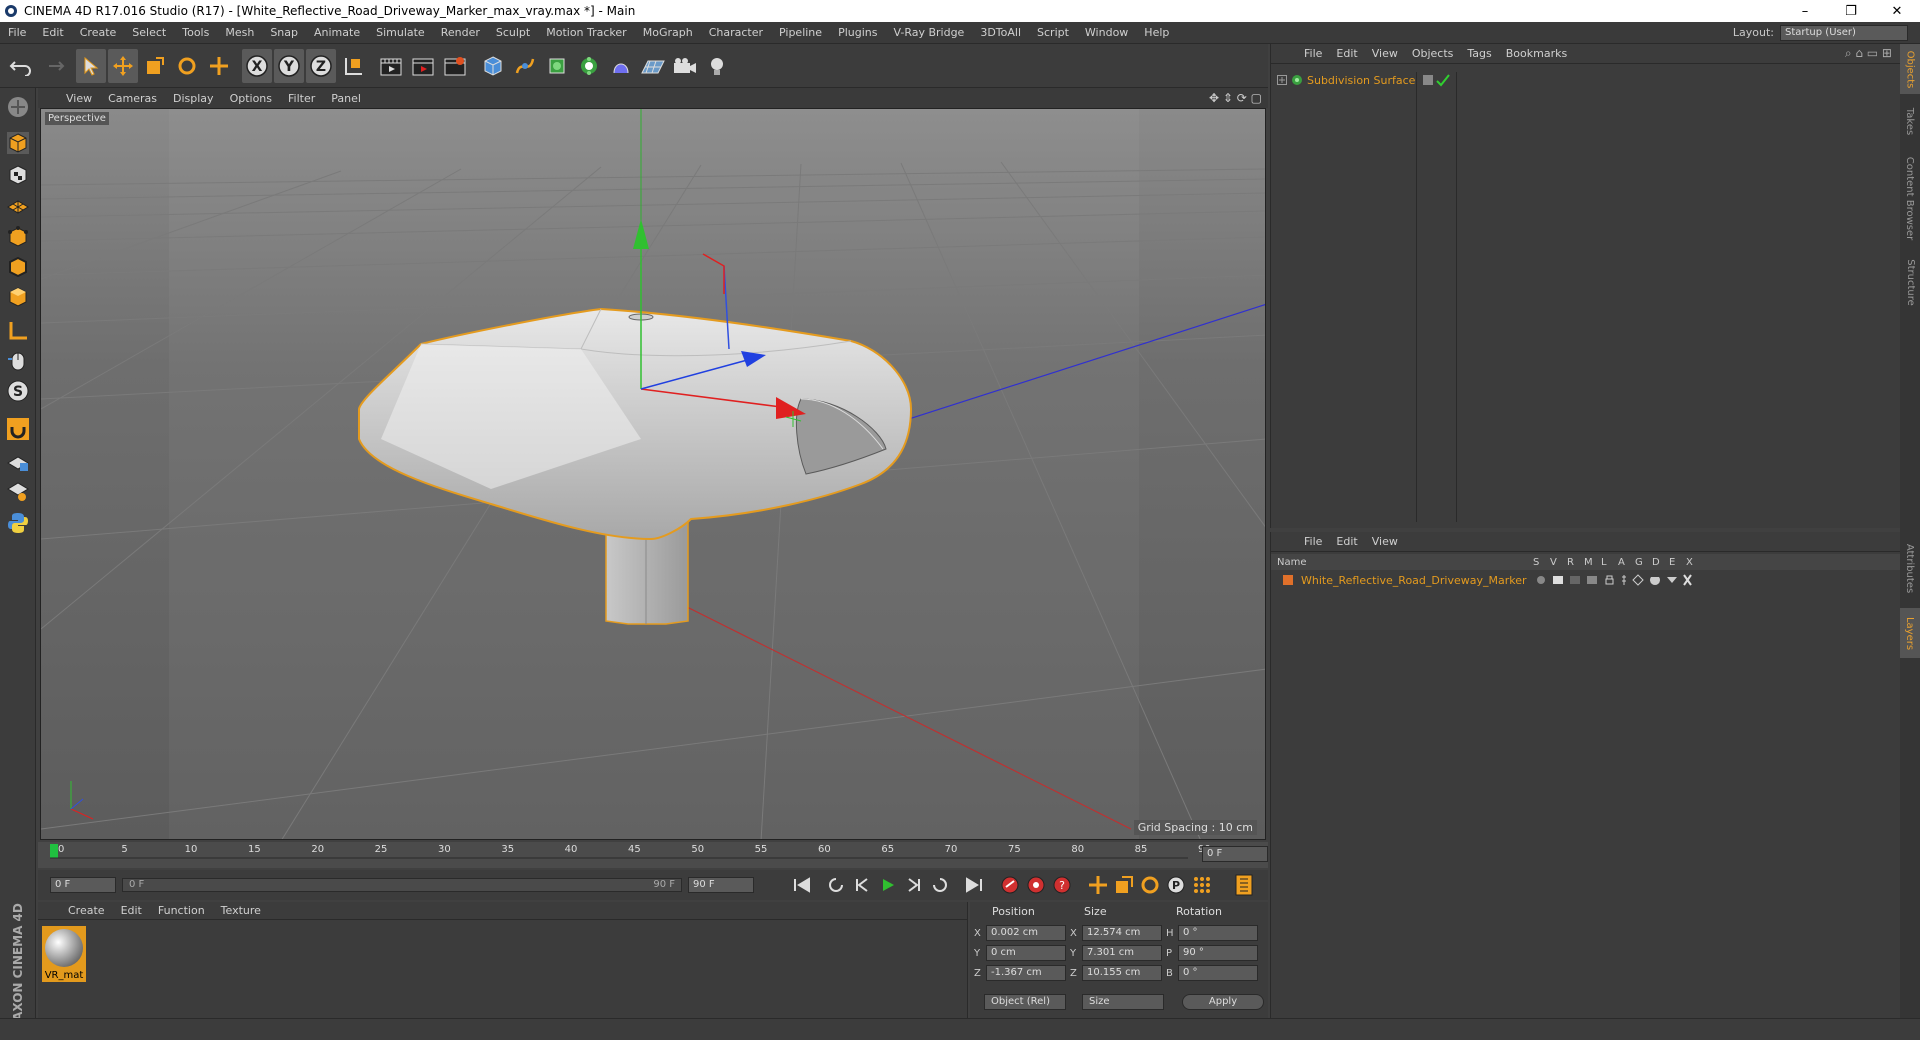 Image resolution: width=1920 pixels, height=1040 pixels. What do you see at coordinates (557, 66) in the screenshot?
I see `subdivision-surface-icon` at bounding box center [557, 66].